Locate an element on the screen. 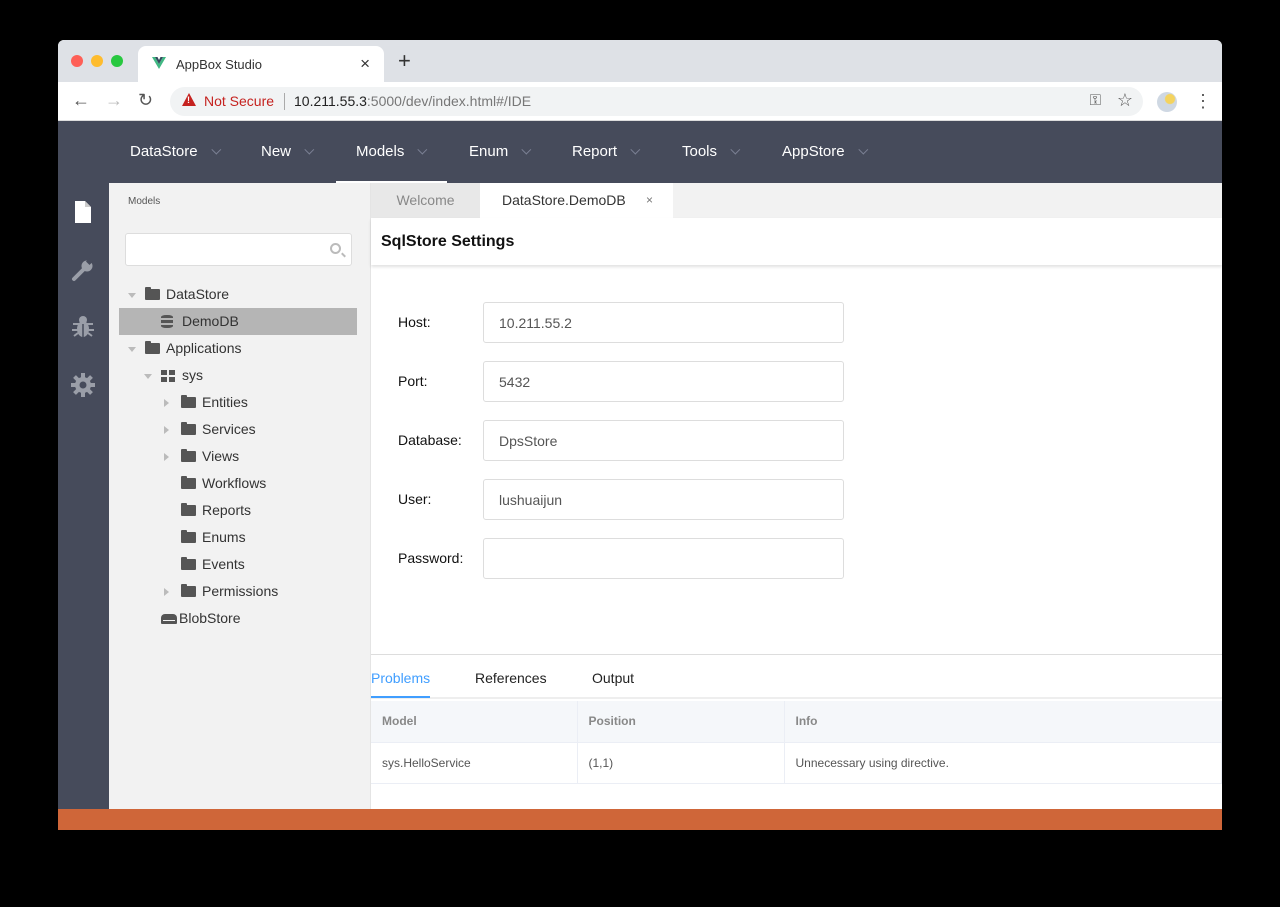  blobstore-icon is located at coordinates (169, 619).